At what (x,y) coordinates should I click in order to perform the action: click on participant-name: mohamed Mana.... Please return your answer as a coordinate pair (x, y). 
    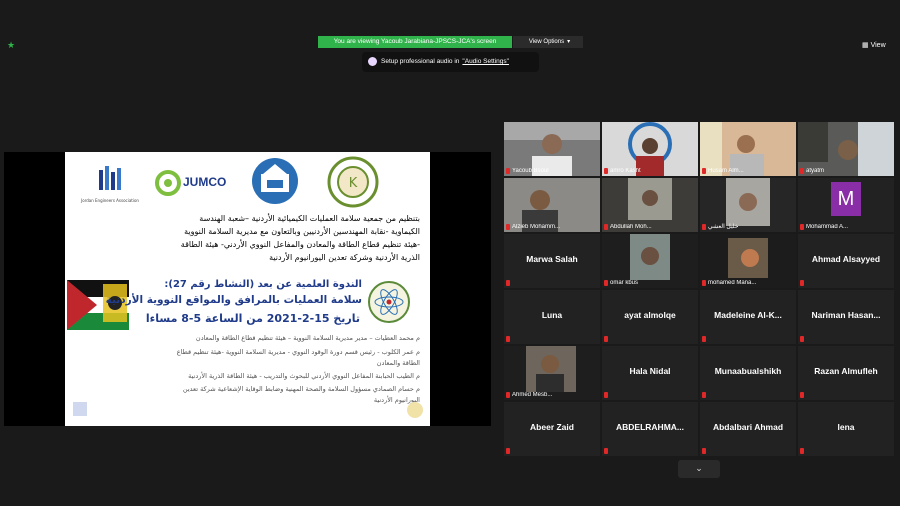
    Looking at the image, I should click on (732, 283).